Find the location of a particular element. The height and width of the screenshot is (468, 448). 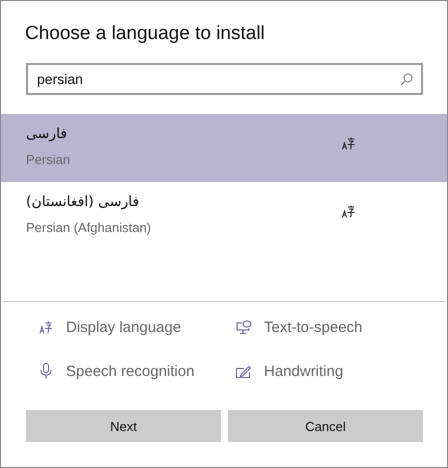

dialog-button: Cancel is located at coordinates (325, 426).